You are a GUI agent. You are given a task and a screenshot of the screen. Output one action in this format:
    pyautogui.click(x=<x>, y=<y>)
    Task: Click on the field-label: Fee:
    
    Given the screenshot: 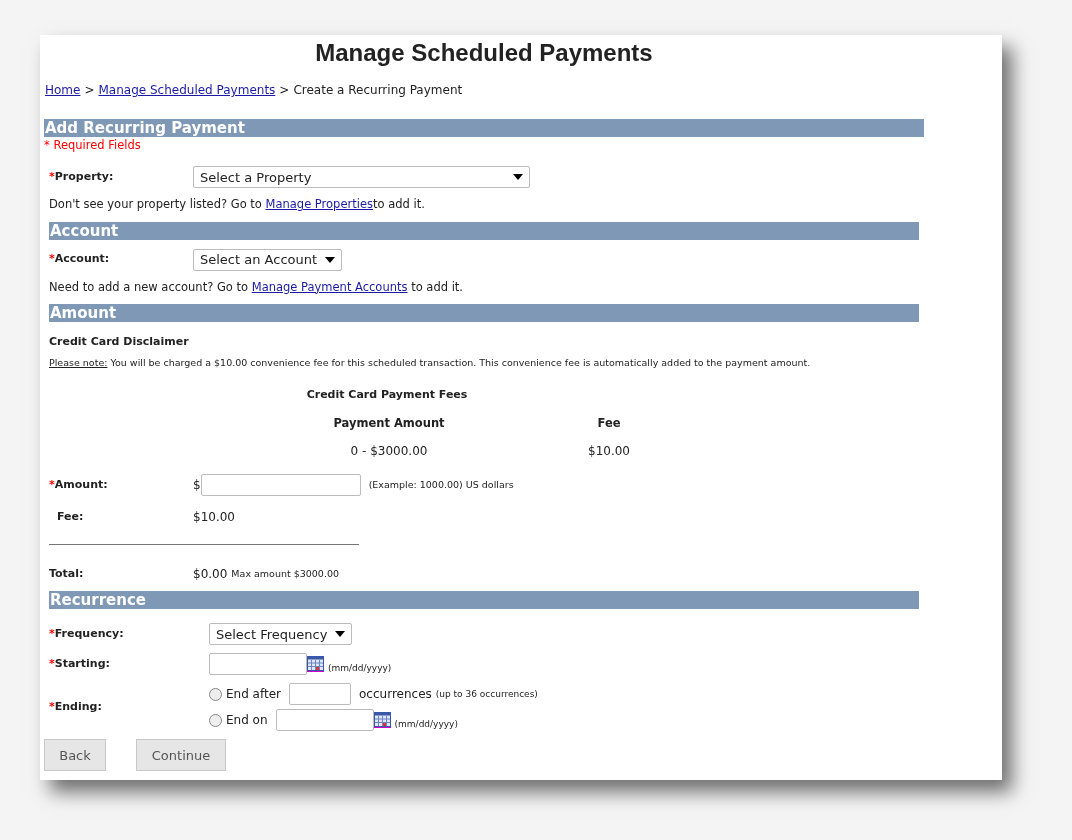 What is the action you would take?
    pyautogui.click(x=70, y=517)
    